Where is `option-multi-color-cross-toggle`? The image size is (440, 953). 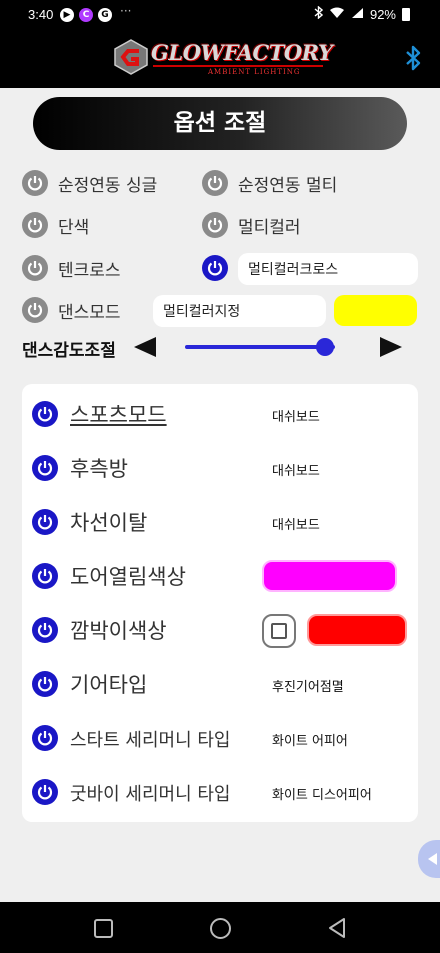
option-multi-color-cross-toggle is located at coordinates (215, 268).